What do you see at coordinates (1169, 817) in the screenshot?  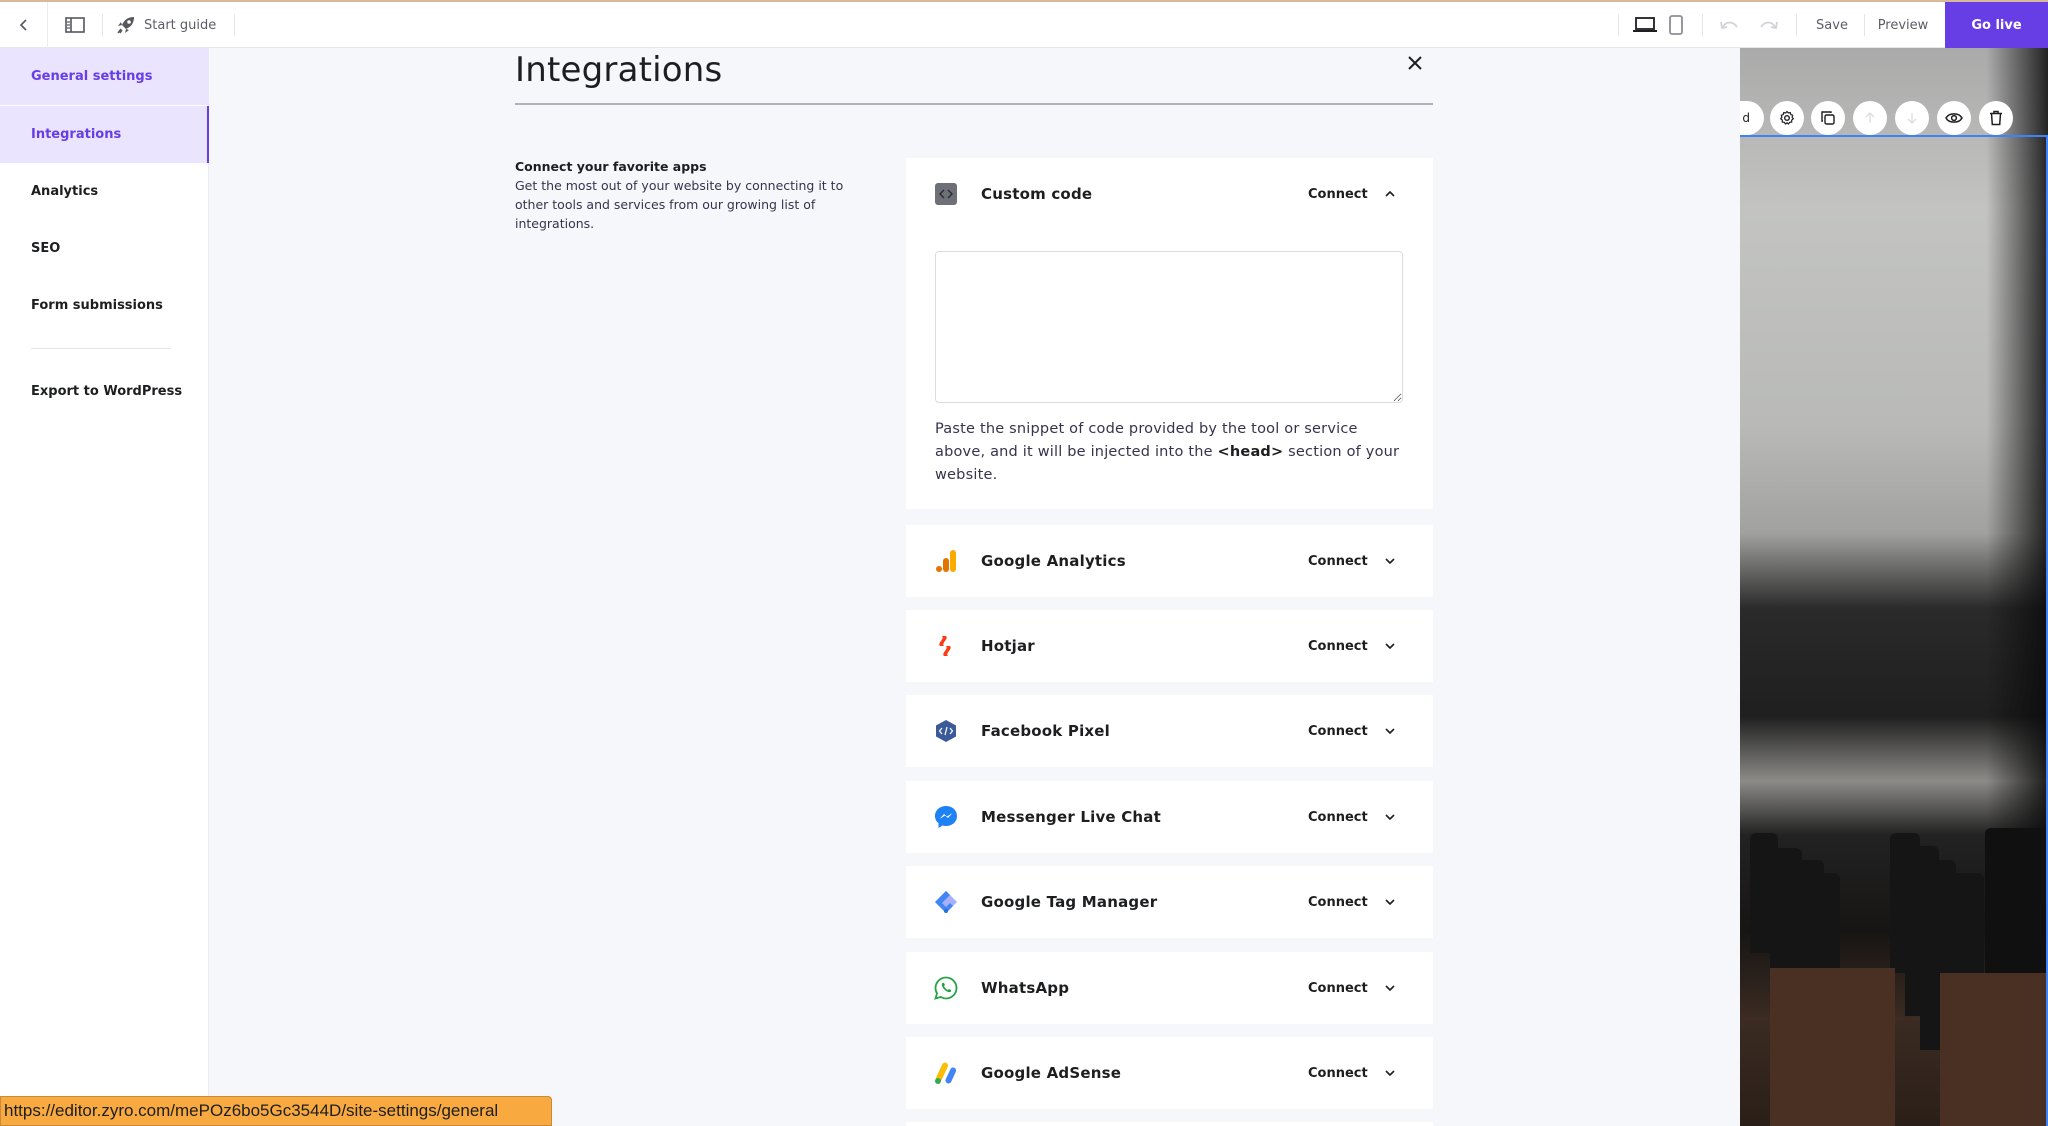 I see `integration-card-messenger: Messenger Live Chat Connect` at bounding box center [1169, 817].